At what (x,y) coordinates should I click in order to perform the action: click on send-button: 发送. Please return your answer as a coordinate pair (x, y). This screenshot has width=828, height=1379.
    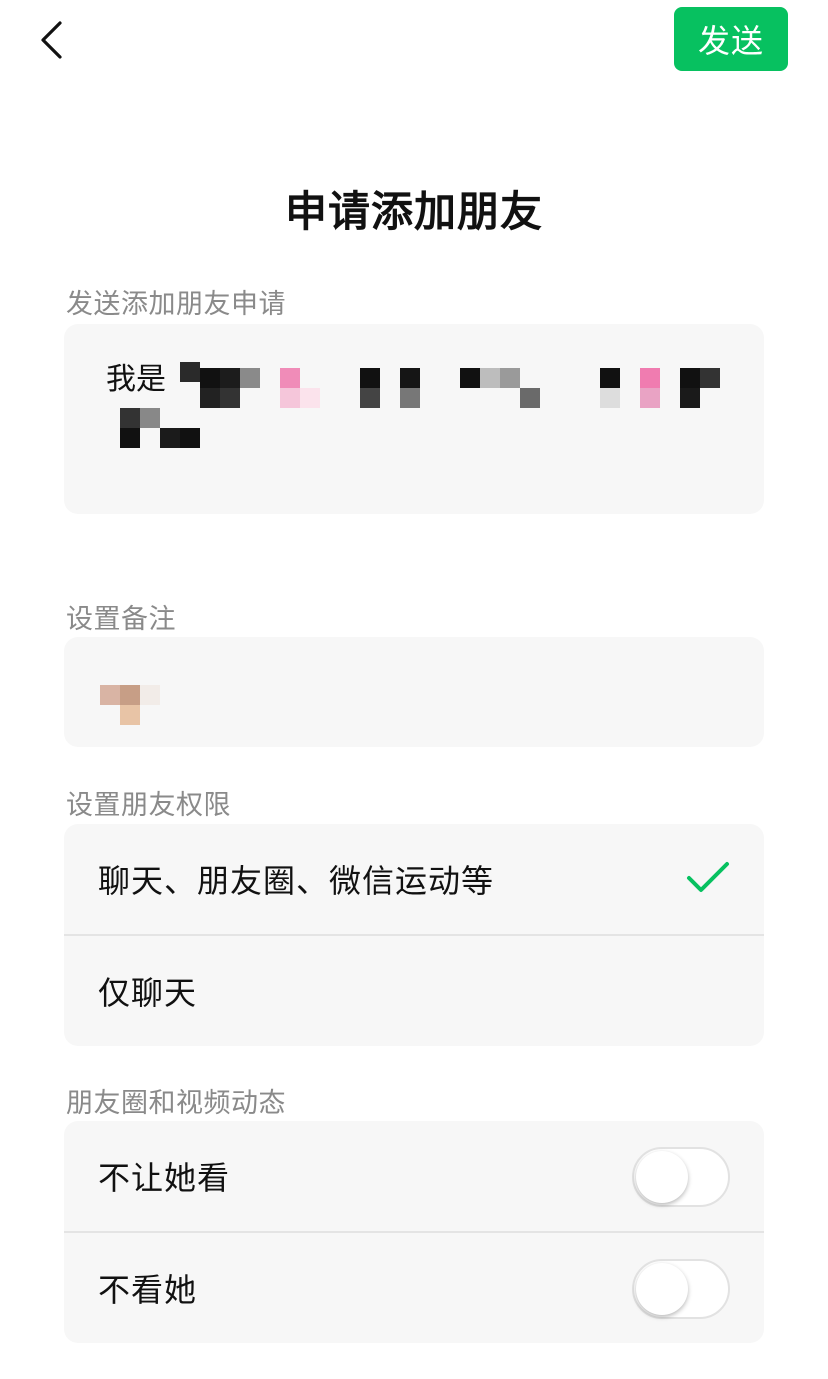
    Looking at the image, I should click on (731, 39).